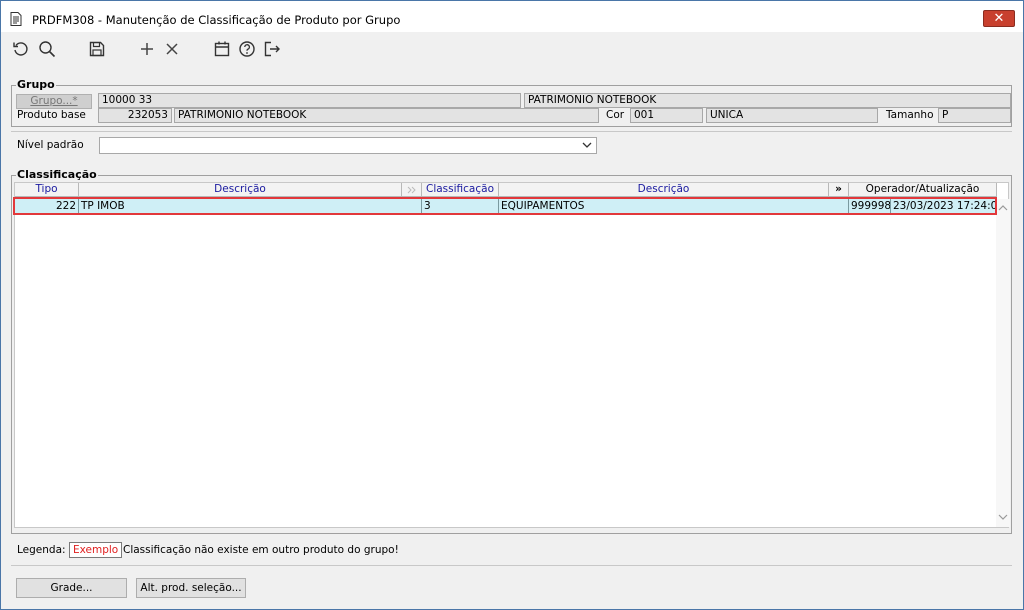 The image size is (1024, 610). What do you see at coordinates (135, 115) in the screenshot?
I see `produto-code-field: 232053` at bounding box center [135, 115].